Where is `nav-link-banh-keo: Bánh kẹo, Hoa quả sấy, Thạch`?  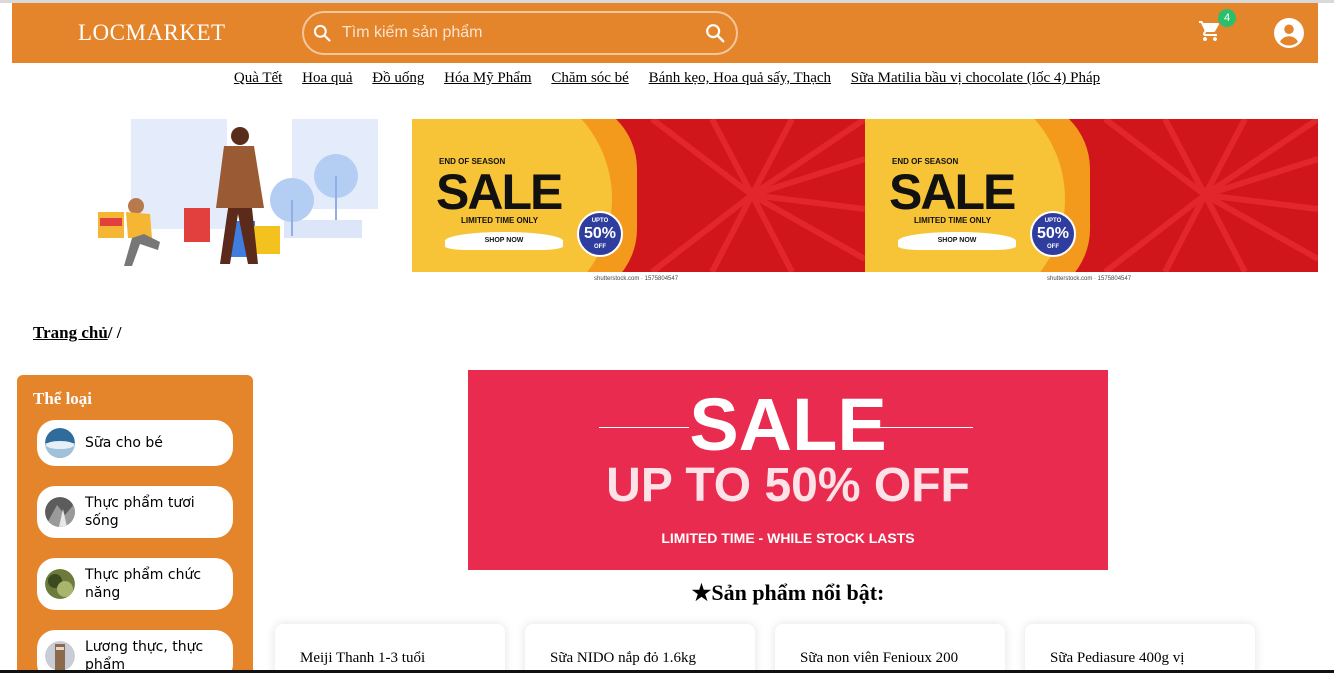
nav-link-banh-keo: Bánh kẹo, Hoa quả sấy, Thạch is located at coordinates (740, 78).